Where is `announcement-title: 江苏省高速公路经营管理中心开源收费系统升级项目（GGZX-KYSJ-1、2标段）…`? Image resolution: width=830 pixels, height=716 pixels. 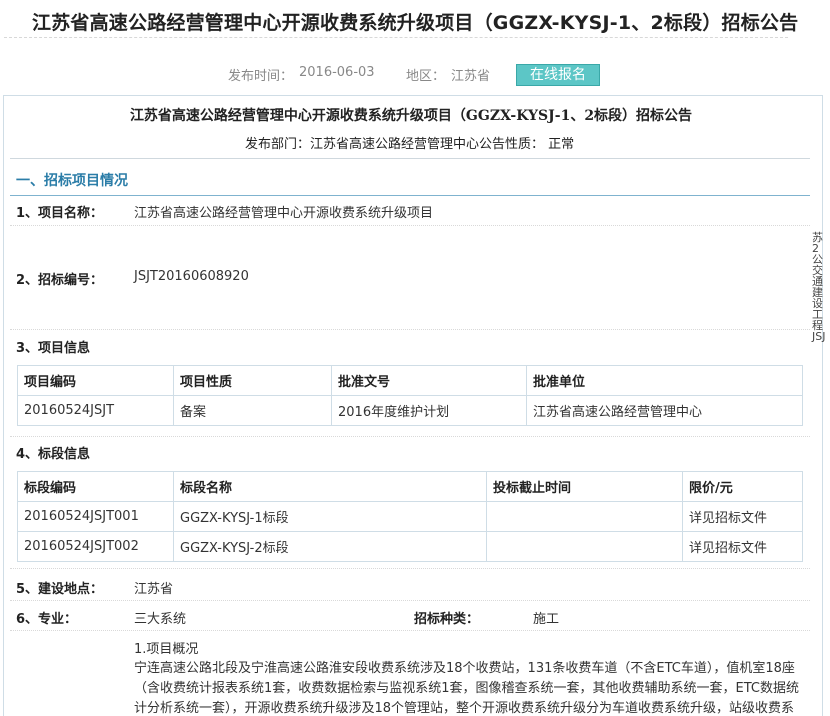
announcement-title: 江苏省高速公路经营管理中心开源收费系统升级项目（GGZX-KYSJ-1、2标段）… is located at coordinates (411, 116).